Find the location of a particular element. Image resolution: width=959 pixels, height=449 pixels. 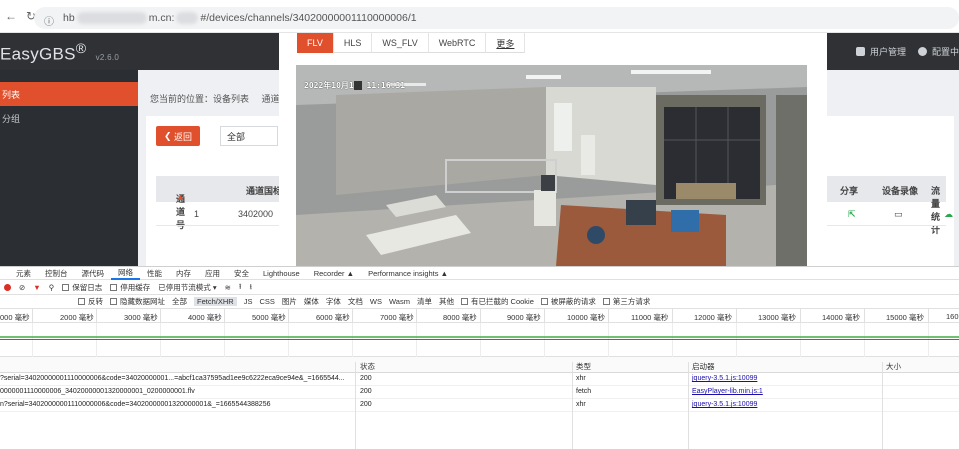

blocked-cookies-checkbox: 有已拦截的 Cookie is located at coordinates (497, 301).